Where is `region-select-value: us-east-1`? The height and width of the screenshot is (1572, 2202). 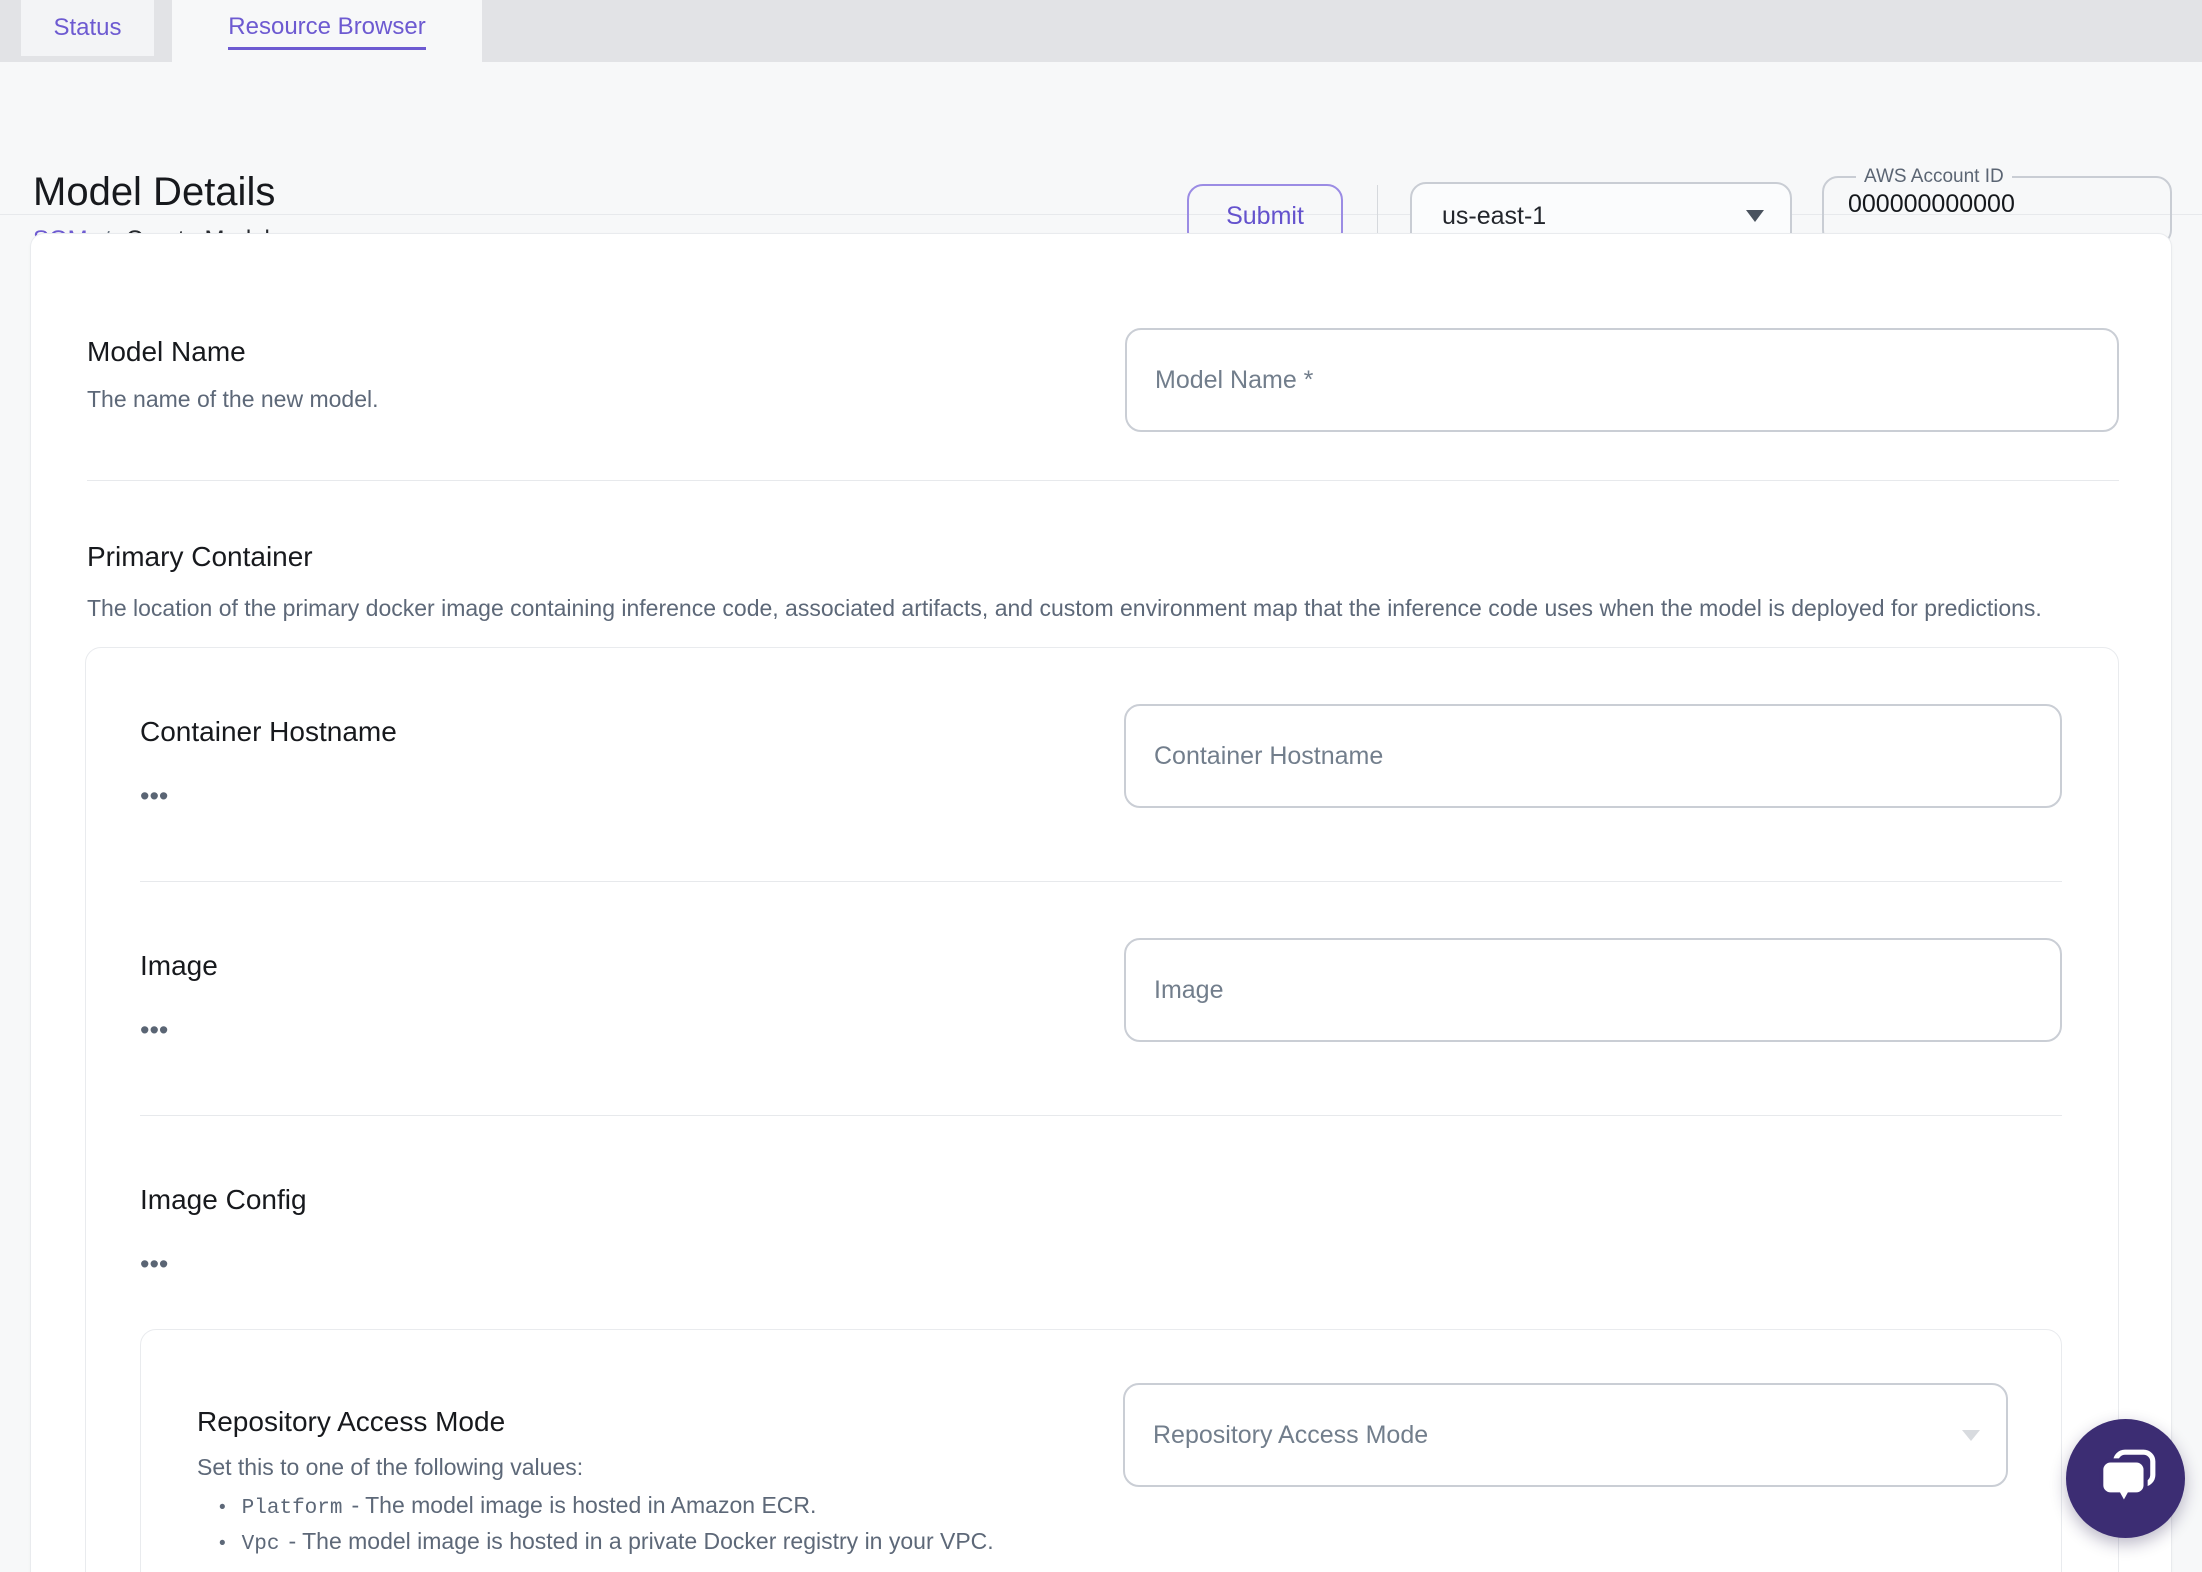
region-select-value: us-east-1 is located at coordinates (1494, 215).